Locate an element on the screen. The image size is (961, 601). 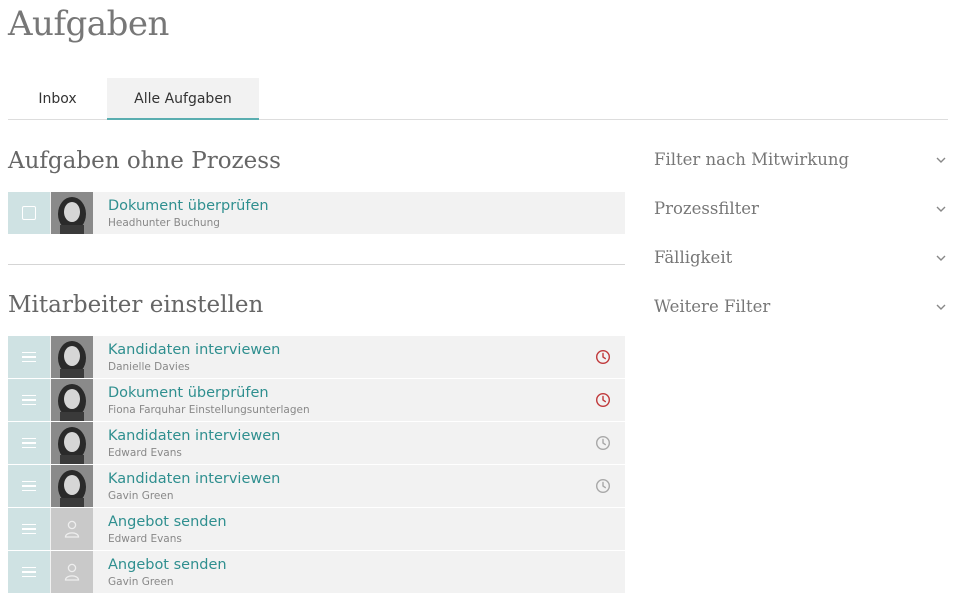
section-title: Mitarbeiter einstellen is located at coordinates (136, 305).